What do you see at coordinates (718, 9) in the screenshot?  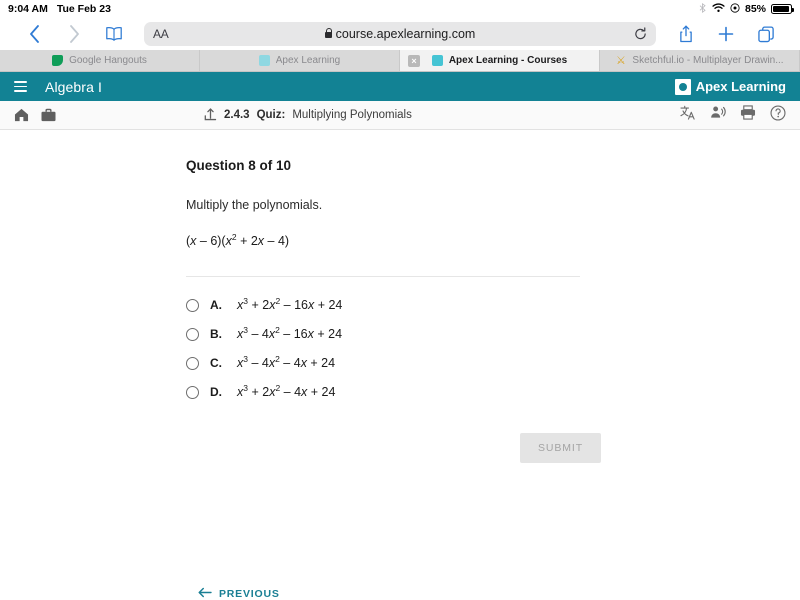 I see `wifi-icon` at bounding box center [718, 9].